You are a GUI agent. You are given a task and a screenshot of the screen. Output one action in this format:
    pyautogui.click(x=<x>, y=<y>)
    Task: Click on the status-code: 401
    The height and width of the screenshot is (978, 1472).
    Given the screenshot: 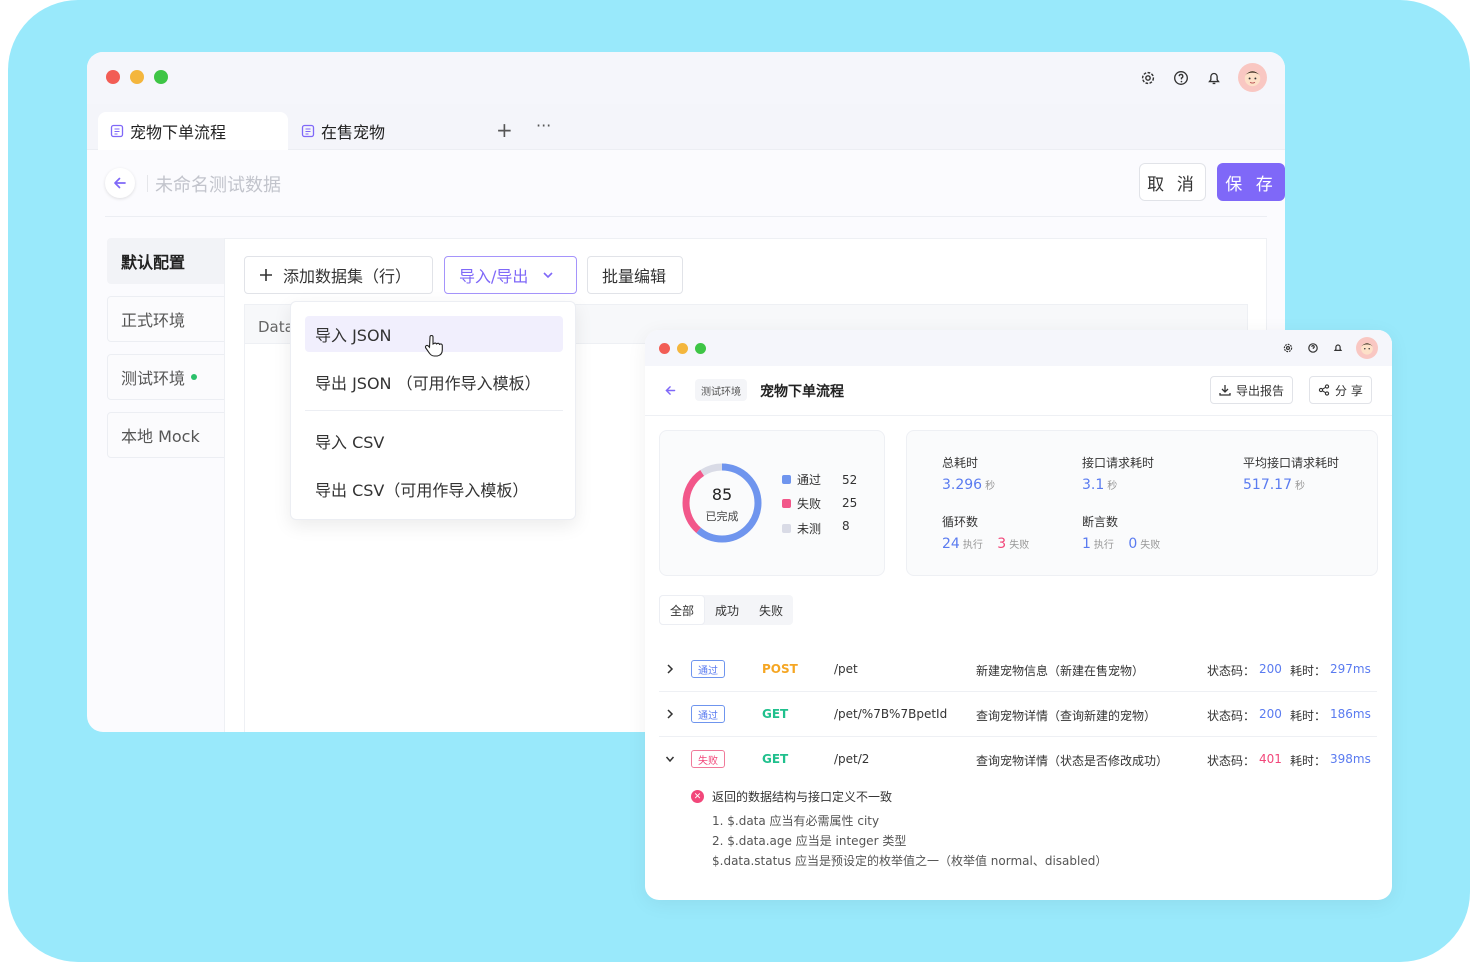 What is the action you would take?
    pyautogui.click(x=1270, y=759)
    